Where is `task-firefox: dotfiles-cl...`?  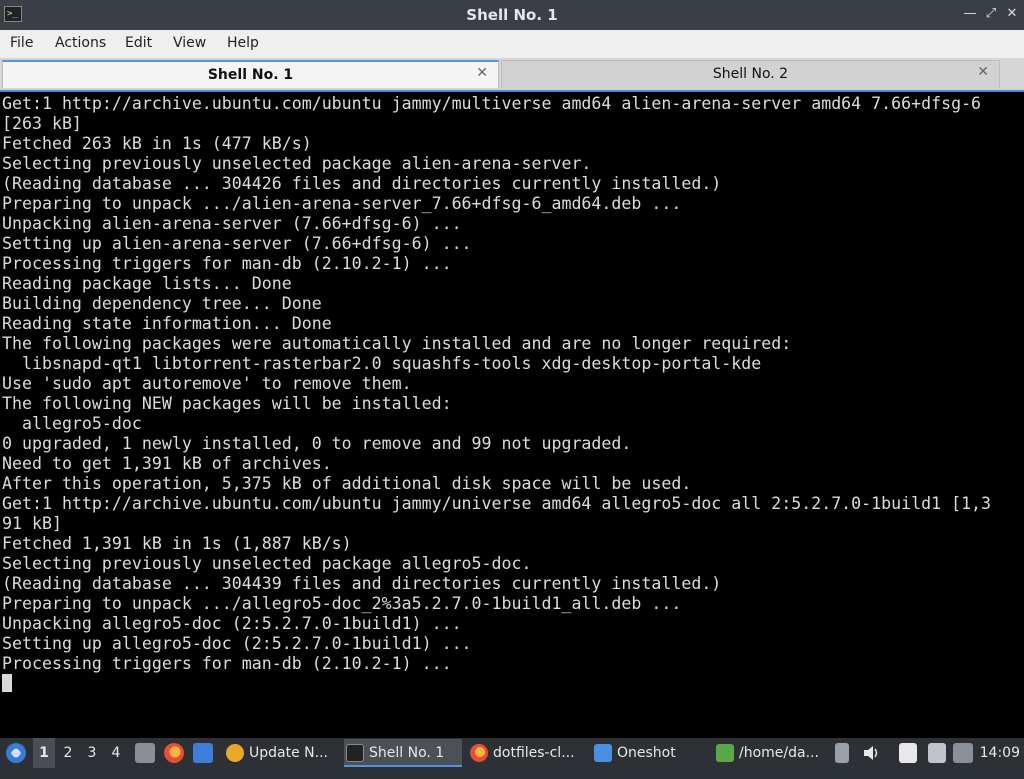
task-firefox: dotfiles-cl... is located at coordinates (527, 753).